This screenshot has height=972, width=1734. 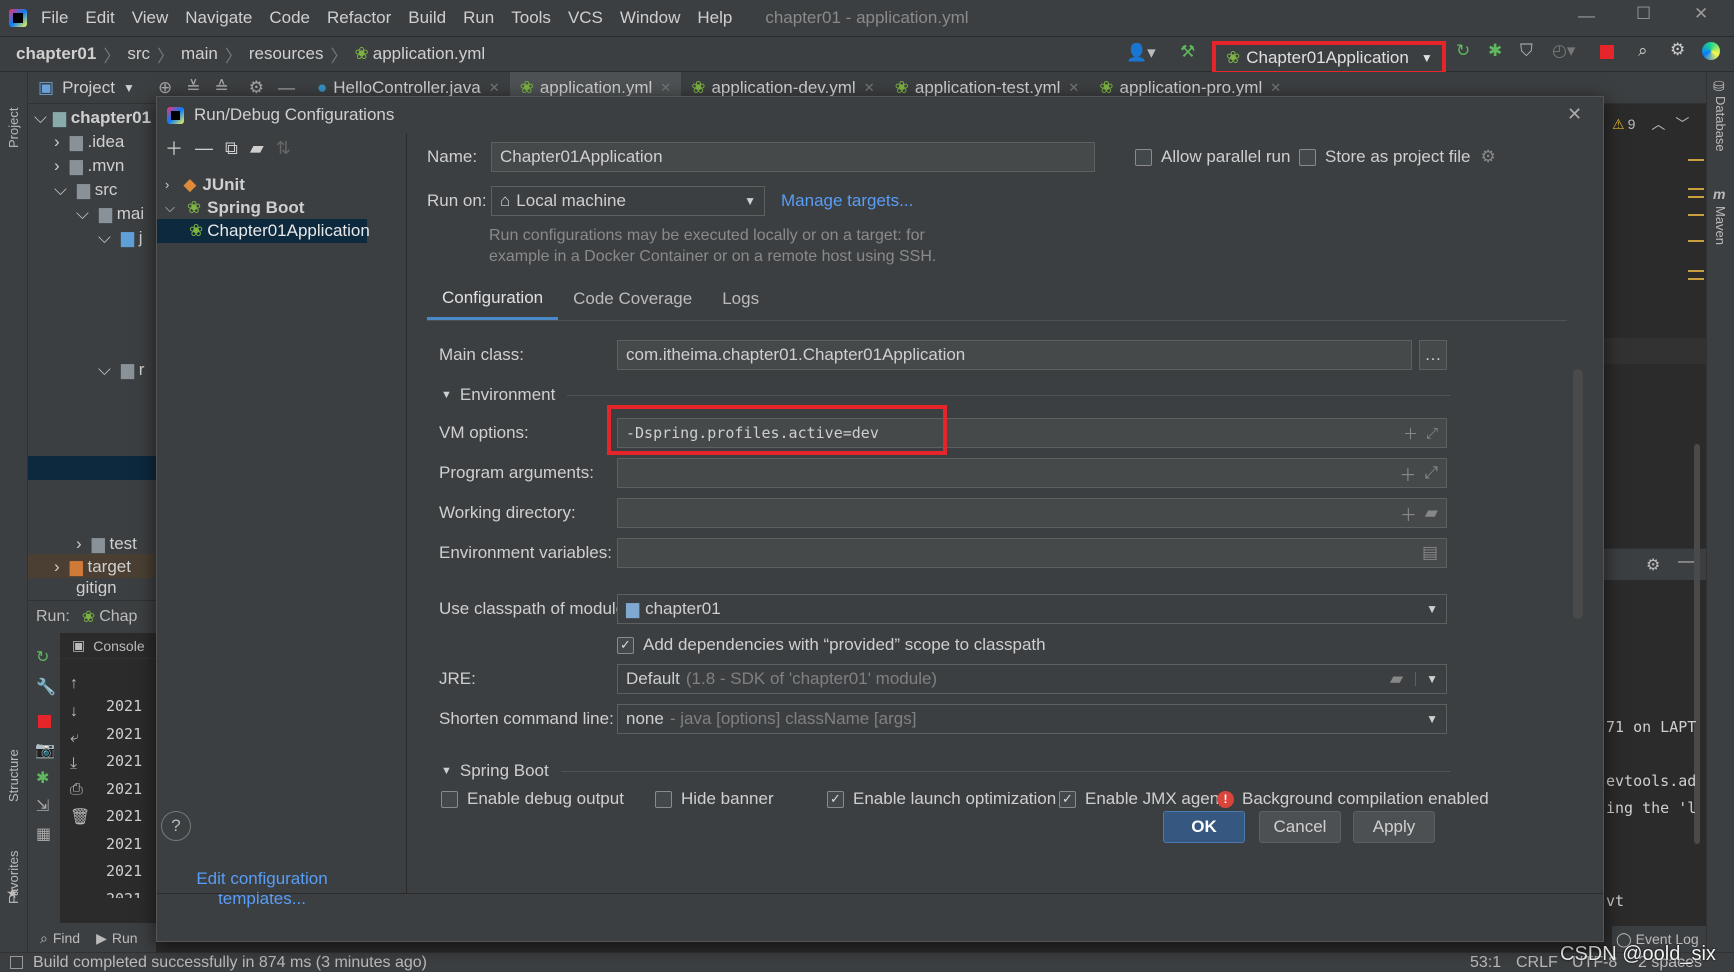 What do you see at coordinates (1430, 553) in the screenshot?
I see `document-icon: ▤` at bounding box center [1430, 553].